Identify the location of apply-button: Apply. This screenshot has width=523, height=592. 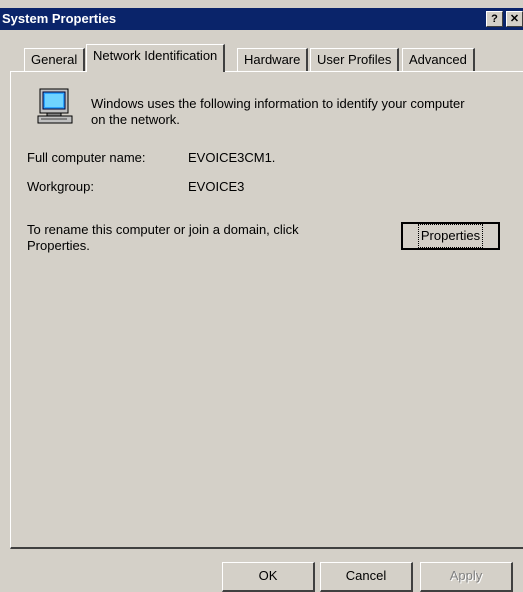
(466, 577).